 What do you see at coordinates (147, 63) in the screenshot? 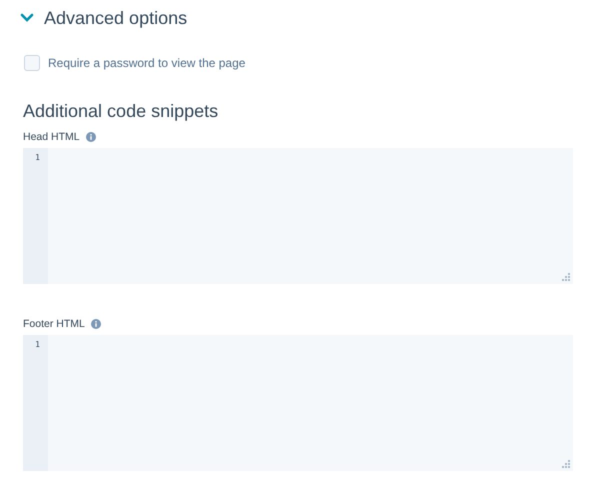
I see `checkbox-label: Require a password to view the page` at bounding box center [147, 63].